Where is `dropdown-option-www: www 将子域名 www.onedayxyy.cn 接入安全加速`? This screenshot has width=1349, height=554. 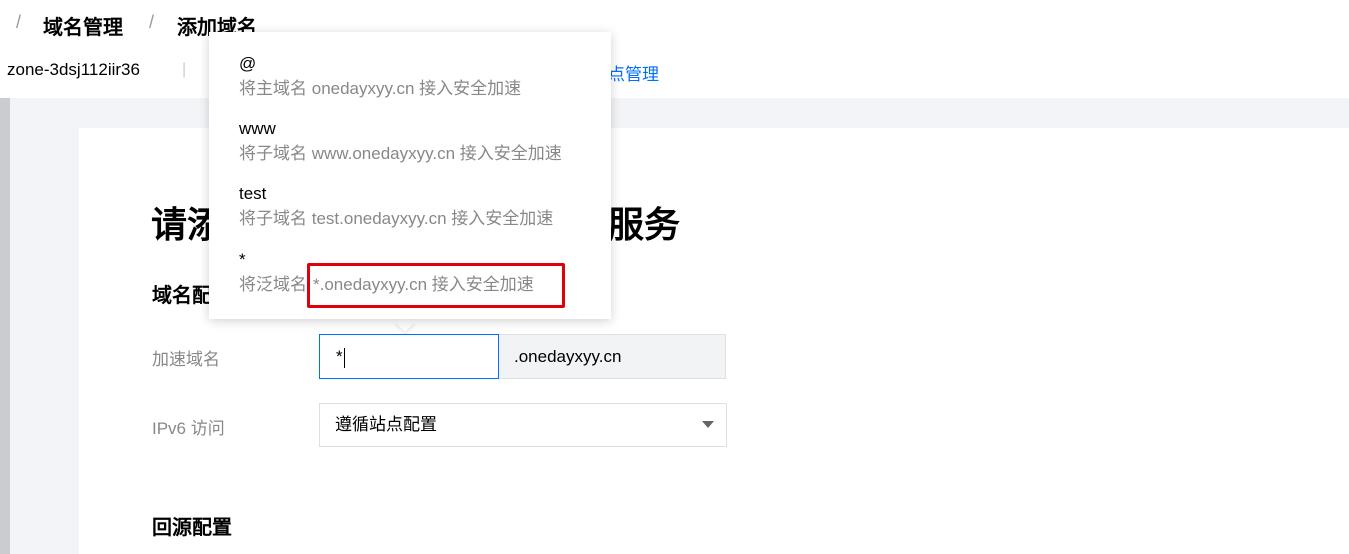
dropdown-option-www: www 将子域名 www.onedayxyy.cn 接入安全加速 is located at coordinates (419, 142).